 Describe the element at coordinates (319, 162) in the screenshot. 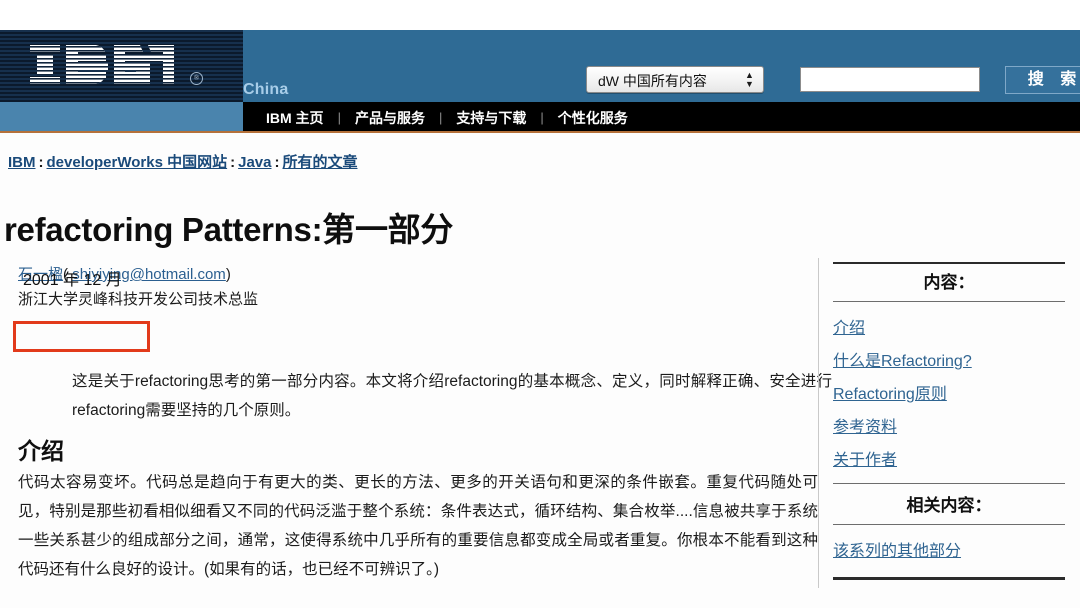

I see `breadcrumb-item-all-articles: 所有的文章` at that location.